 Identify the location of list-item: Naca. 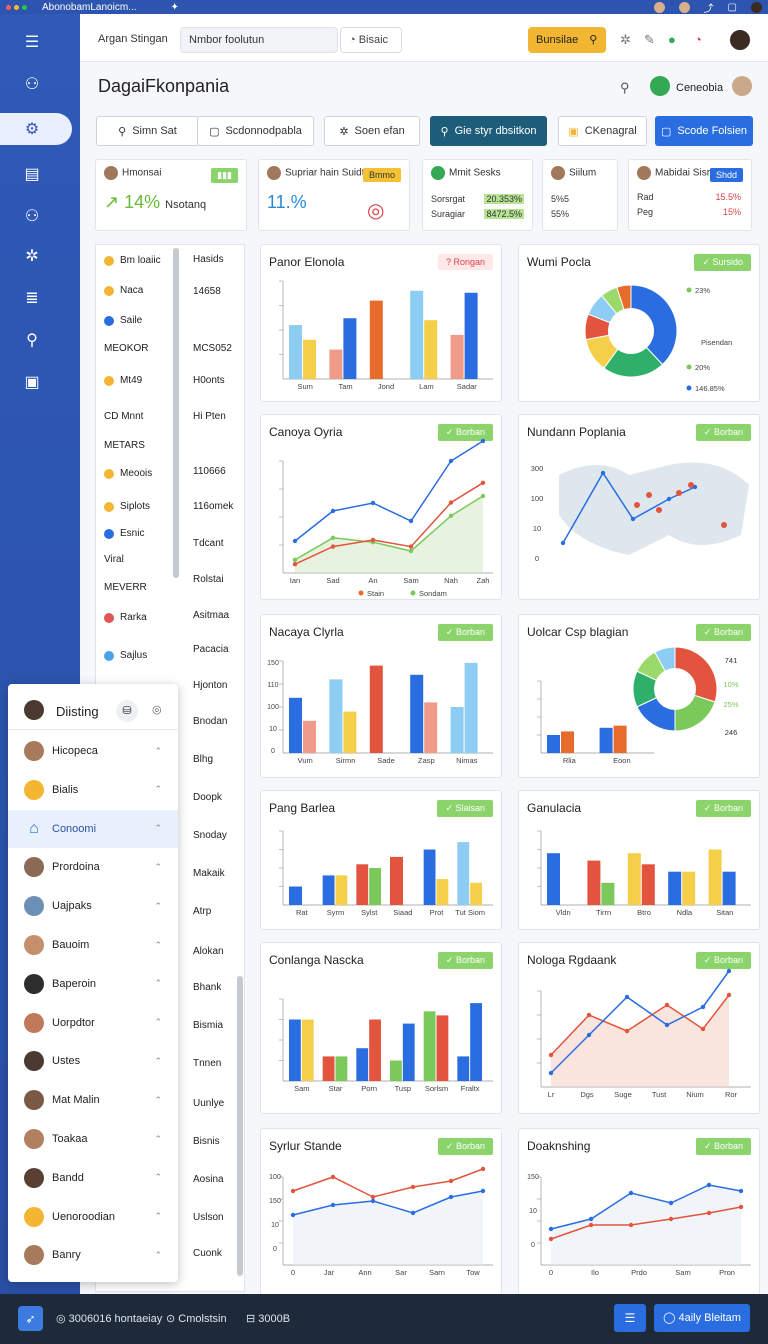
(123, 290).